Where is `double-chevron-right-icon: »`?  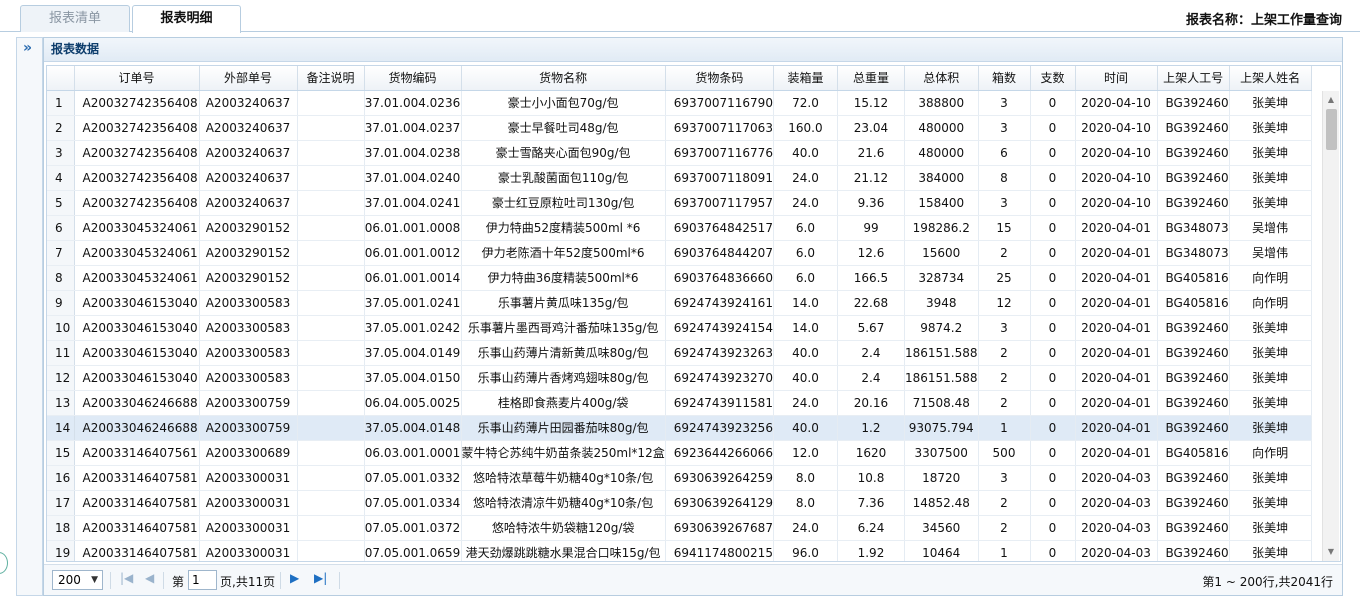
double-chevron-right-icon: » is located at coordinates (27, 48).